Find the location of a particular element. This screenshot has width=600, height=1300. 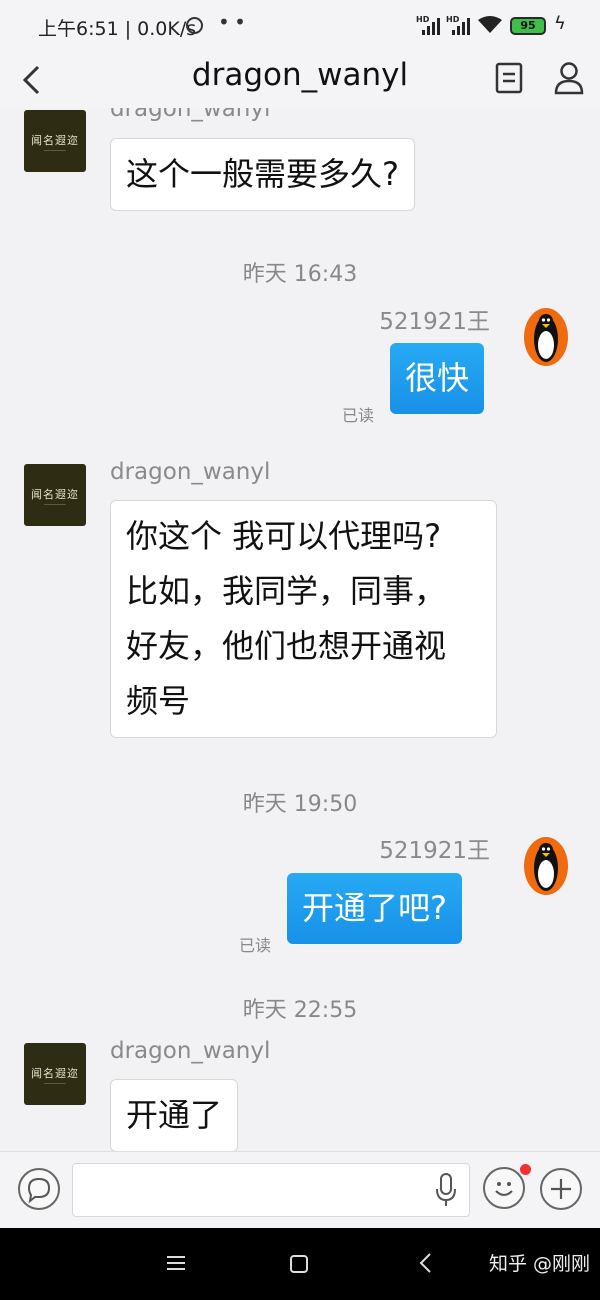

battery-icon: 95 is located at coordinates (528, 26).